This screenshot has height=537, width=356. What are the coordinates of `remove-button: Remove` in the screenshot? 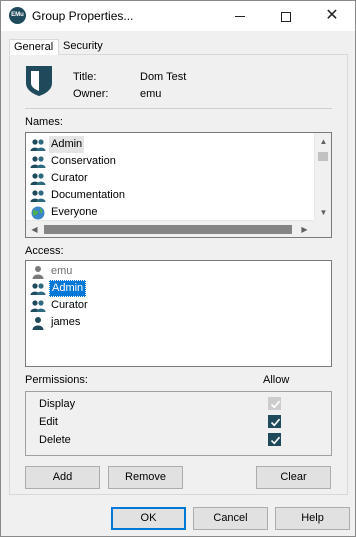 It's located at (145, 477).